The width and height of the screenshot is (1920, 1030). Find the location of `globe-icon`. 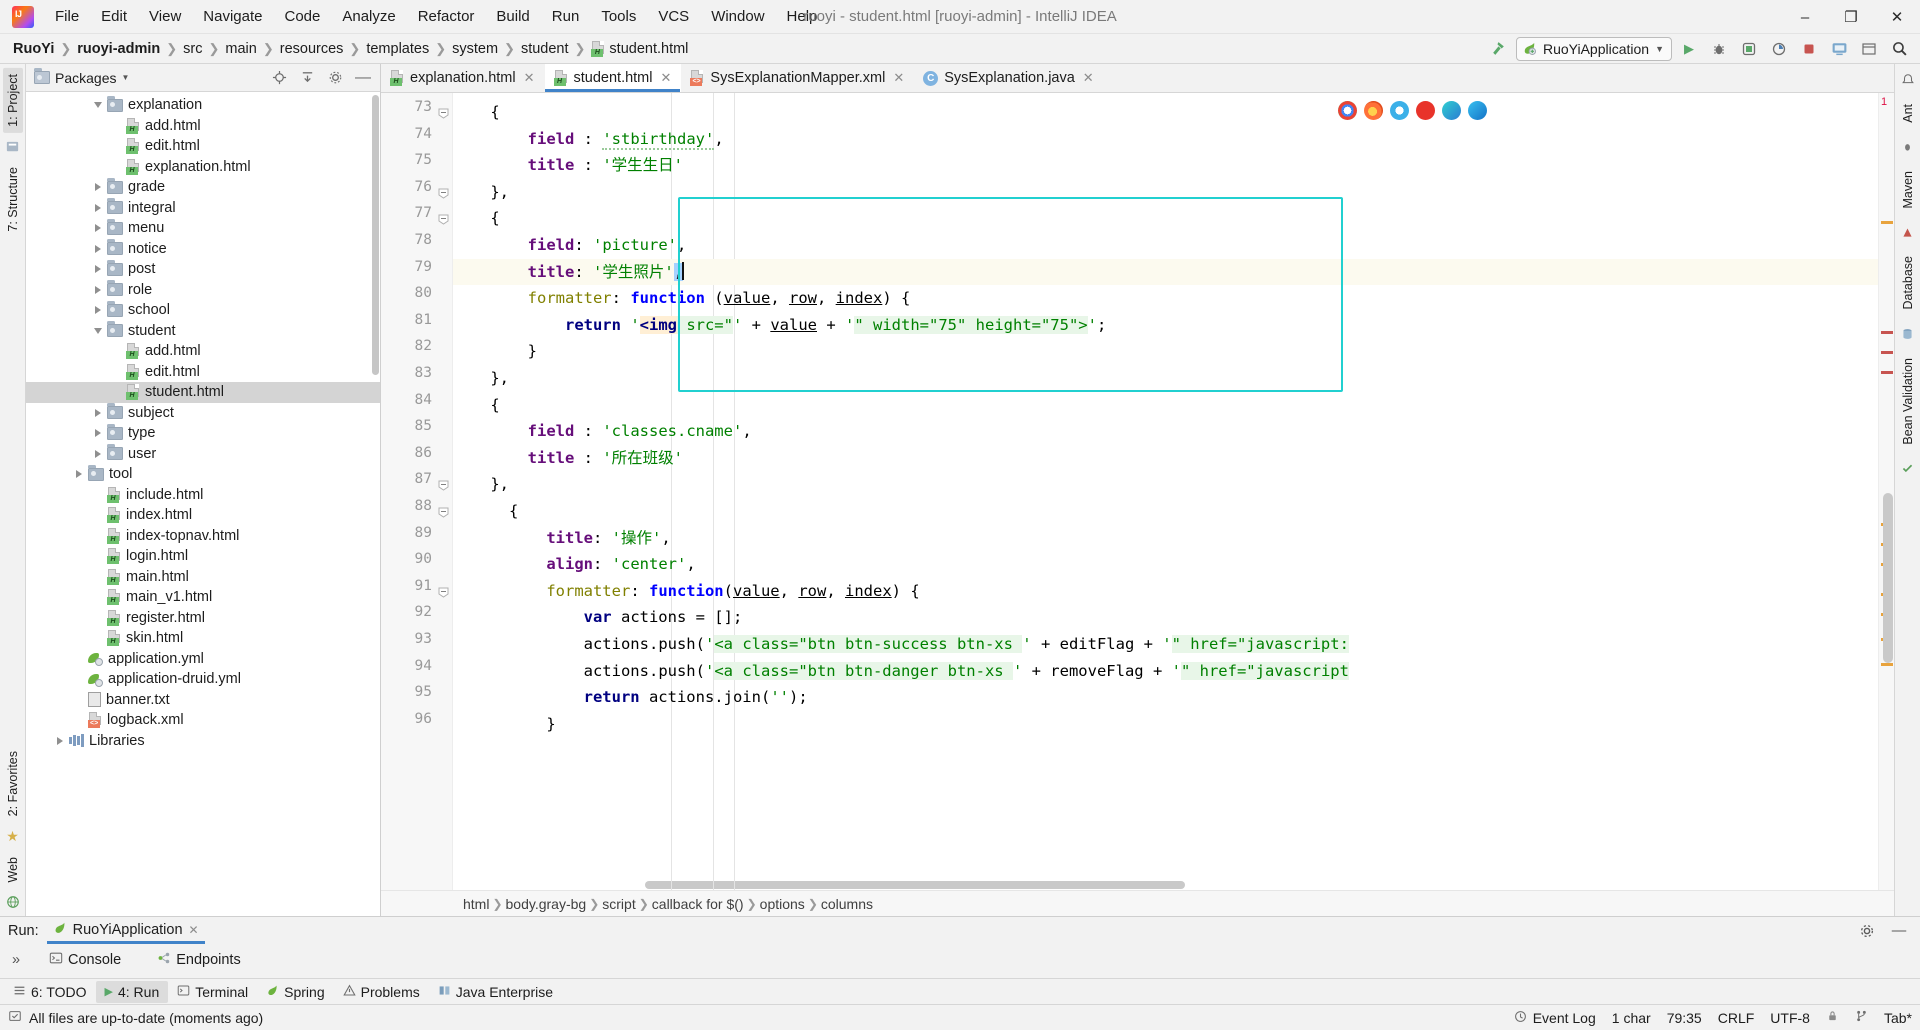

globe-icon is located at coordinates (13, 902).